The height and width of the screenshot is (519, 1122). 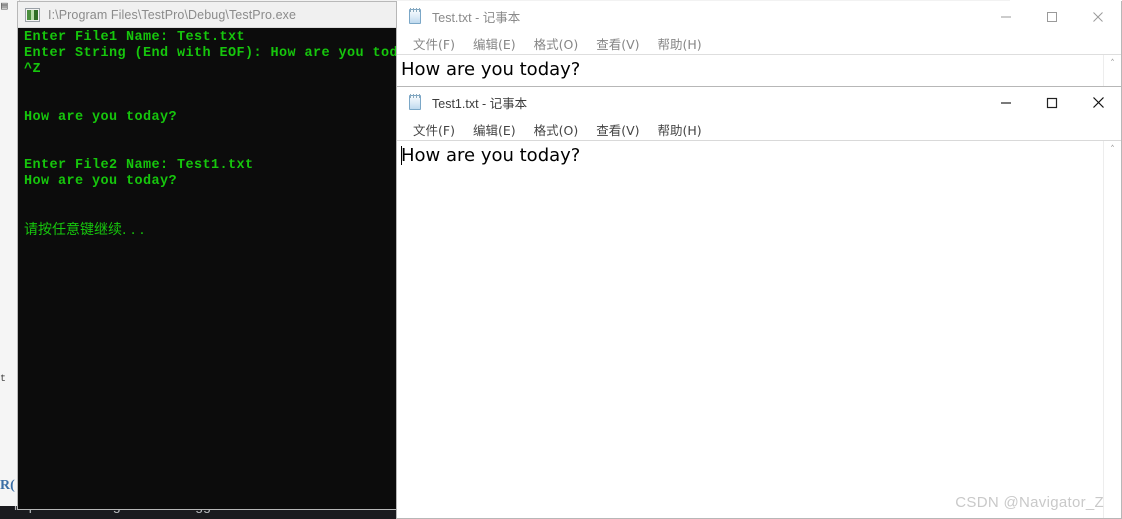 What do you see at coordinates (135, 37) in the screenshot?
I see `console-line: Enter File1 Name: Test.txt` at bounding box center [135, 37].